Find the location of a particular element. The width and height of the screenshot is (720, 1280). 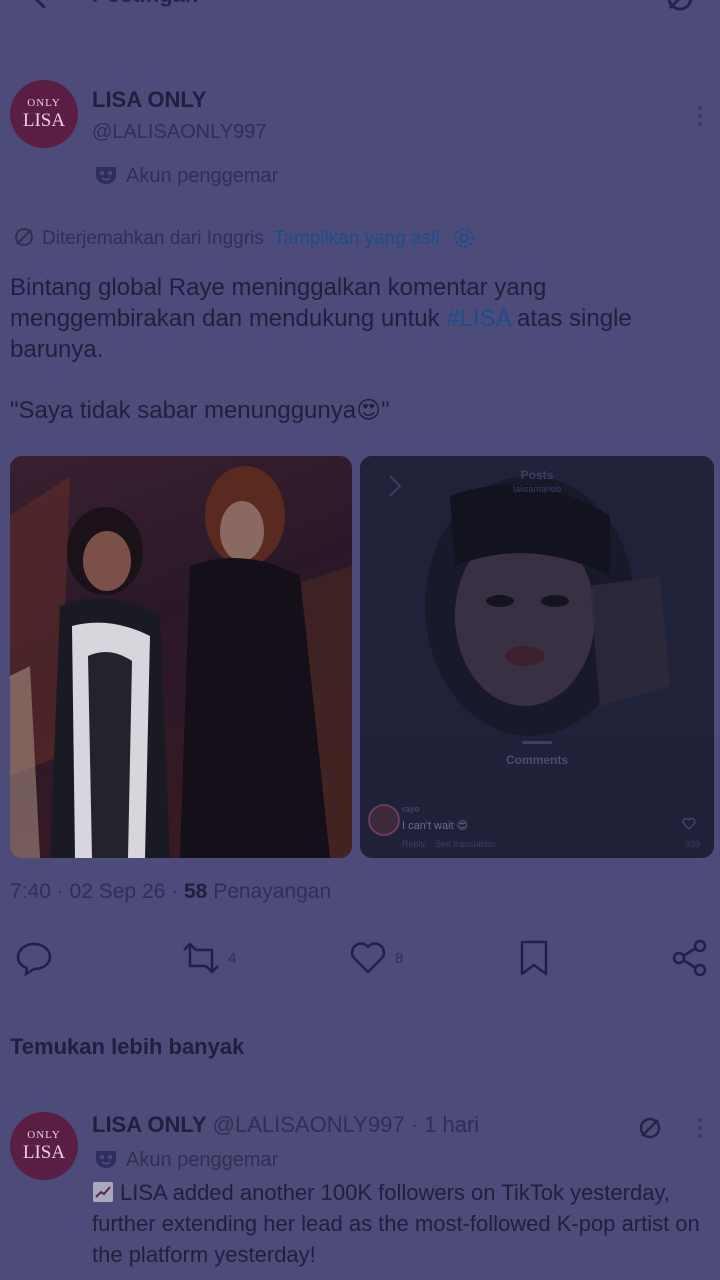

share-icon is located at coordinates (690, 958).